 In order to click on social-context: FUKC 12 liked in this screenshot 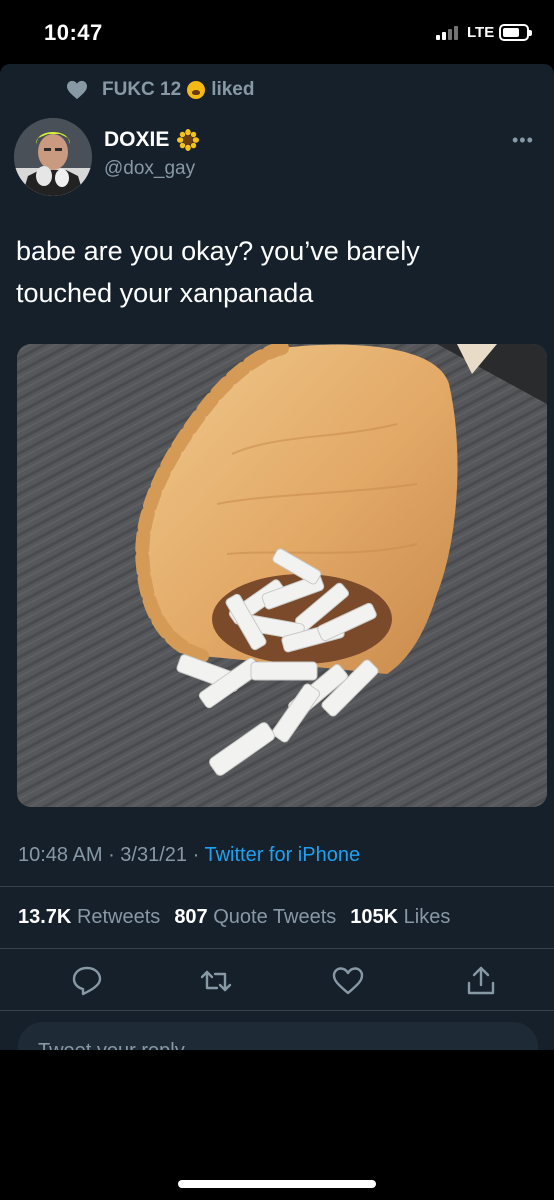, I will do `click(160, 90)`.